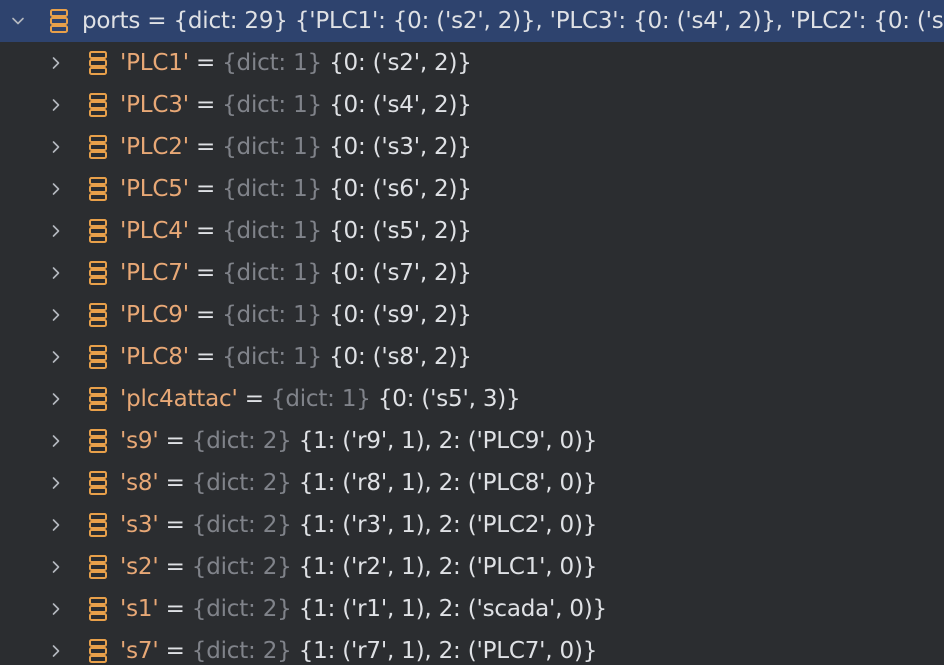 Image resolution: width=944 pixels, height=665 pixels. What do you see at coordinates (179, 399) in the screenshot?
I see `dict-key: 'plc4attac'` at bounding box center [179, 399].